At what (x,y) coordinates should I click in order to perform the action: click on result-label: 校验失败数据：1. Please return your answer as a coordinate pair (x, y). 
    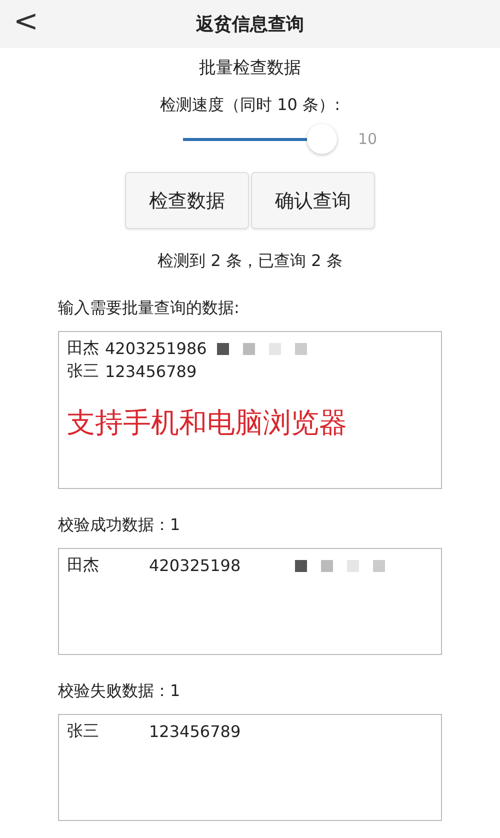
    Looking at the image, I should click on (120, 691).